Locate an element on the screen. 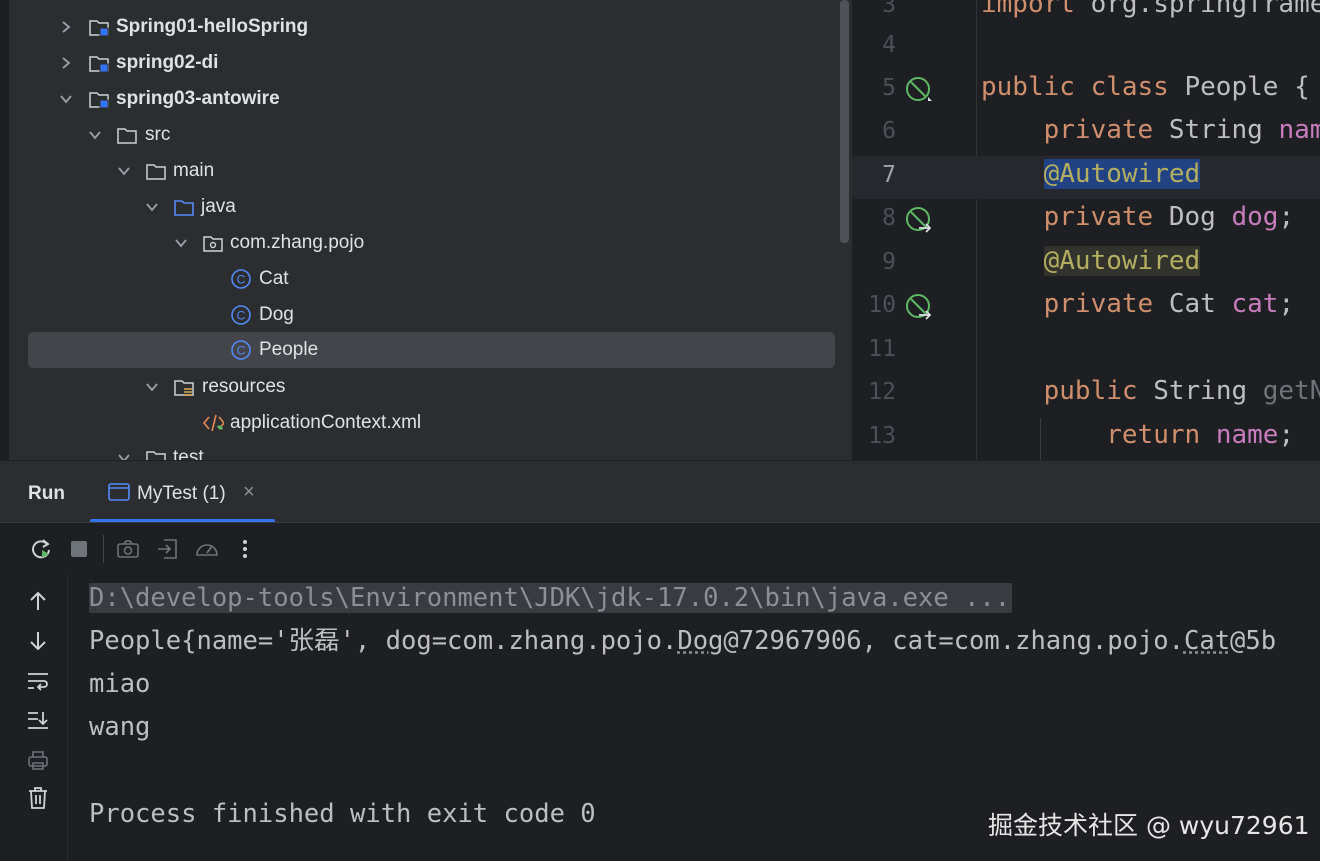  tab-label: MyTest (1) is located at coordinates (181, 493).